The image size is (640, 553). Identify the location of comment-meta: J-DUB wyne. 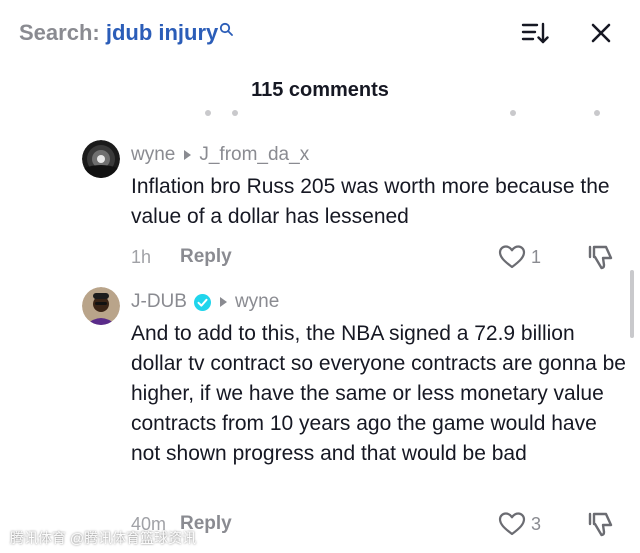
(205, 302).